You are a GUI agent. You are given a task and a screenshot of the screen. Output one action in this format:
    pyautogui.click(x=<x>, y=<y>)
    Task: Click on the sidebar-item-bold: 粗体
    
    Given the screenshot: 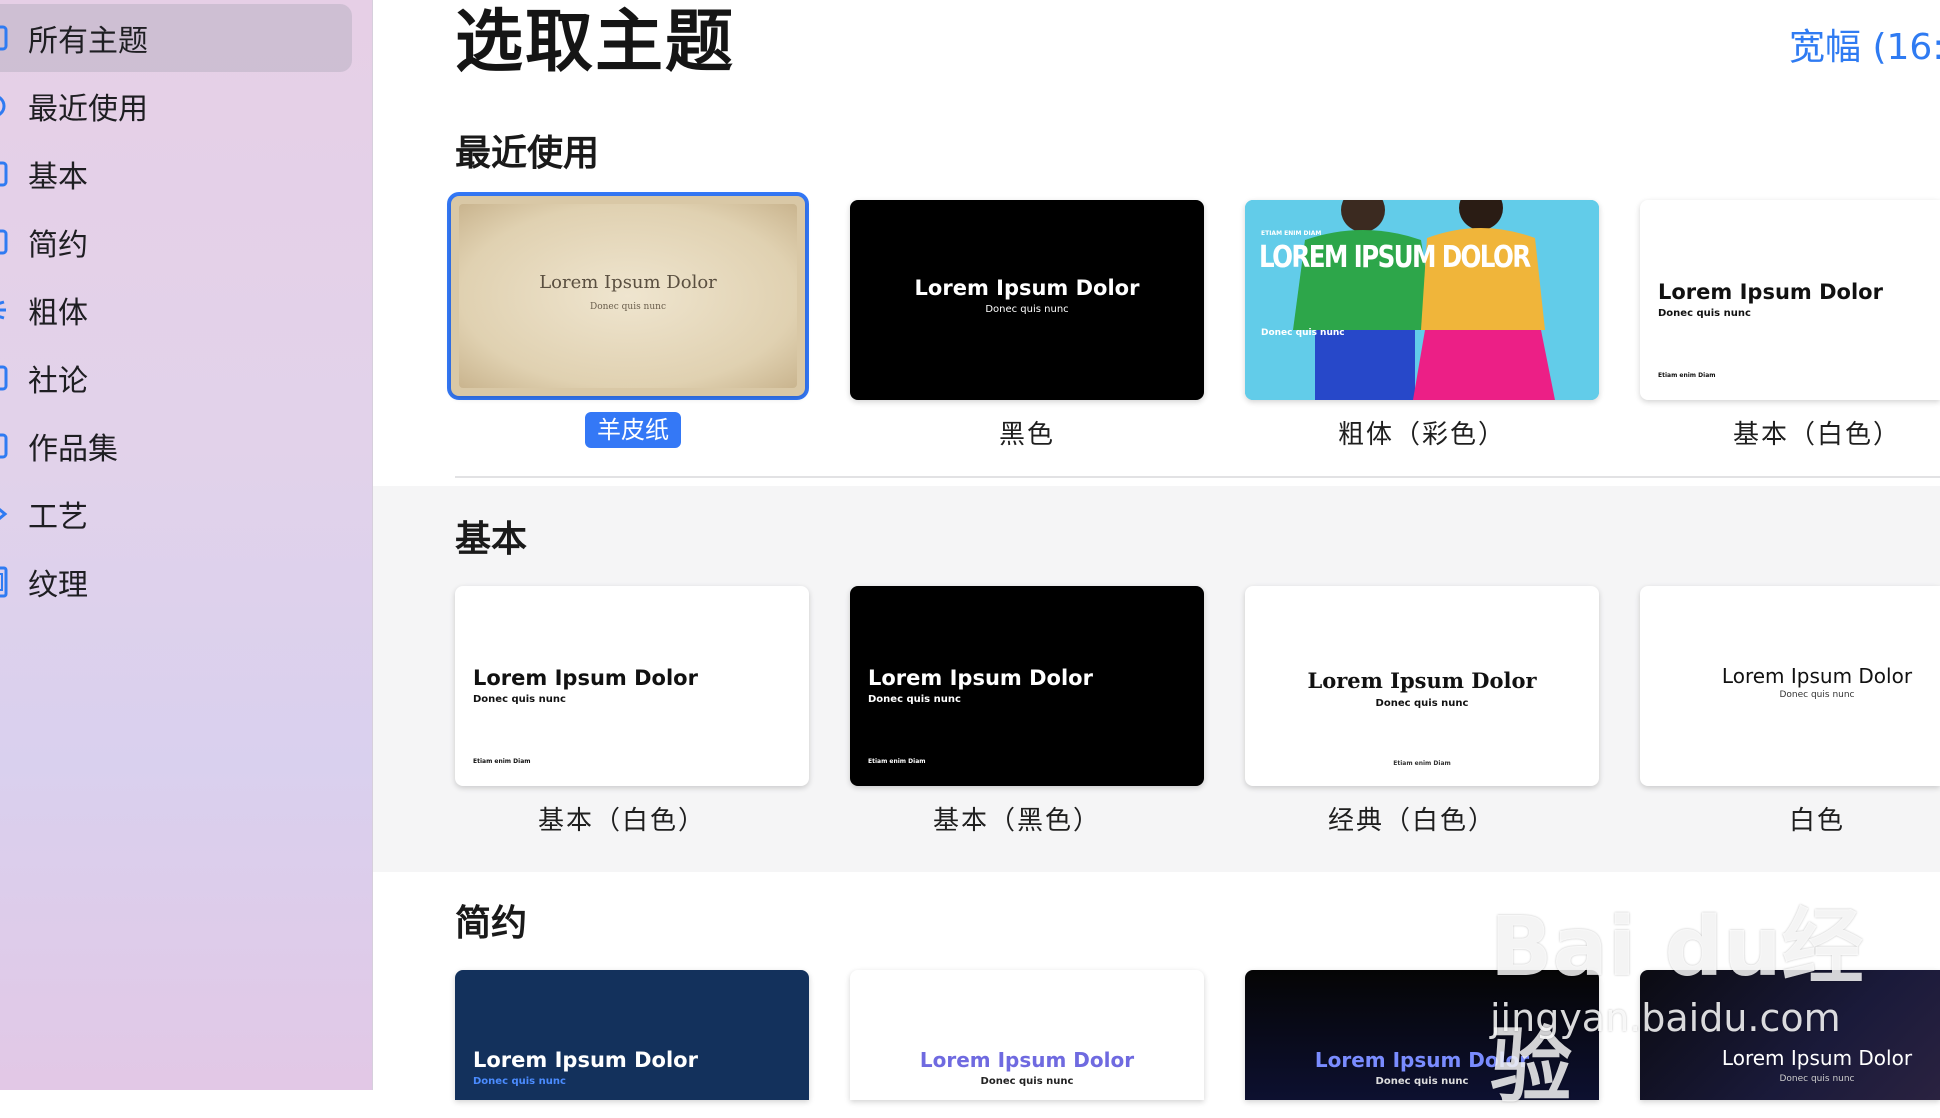 What is the action you would take?
    pyautogui.click(x=176, y=310)
    